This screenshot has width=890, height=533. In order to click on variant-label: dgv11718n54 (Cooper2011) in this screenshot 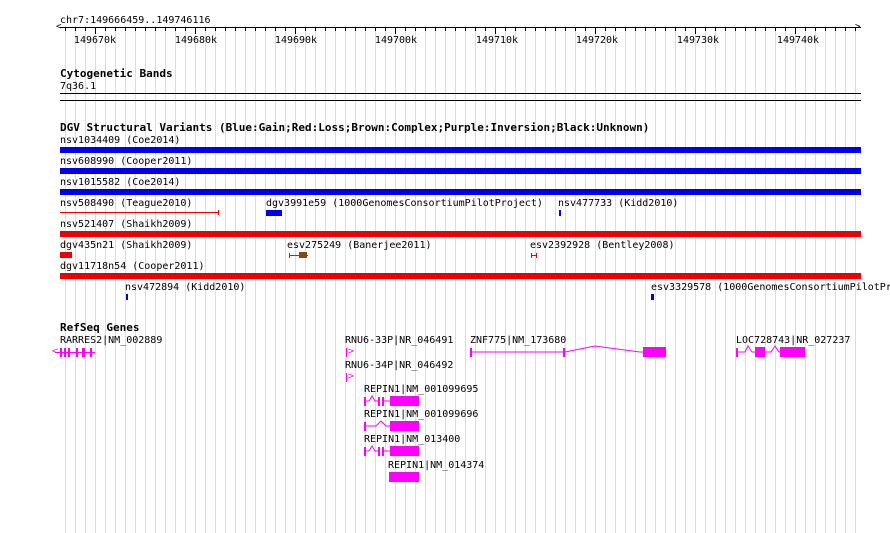, I will do `click(132, 266)`.